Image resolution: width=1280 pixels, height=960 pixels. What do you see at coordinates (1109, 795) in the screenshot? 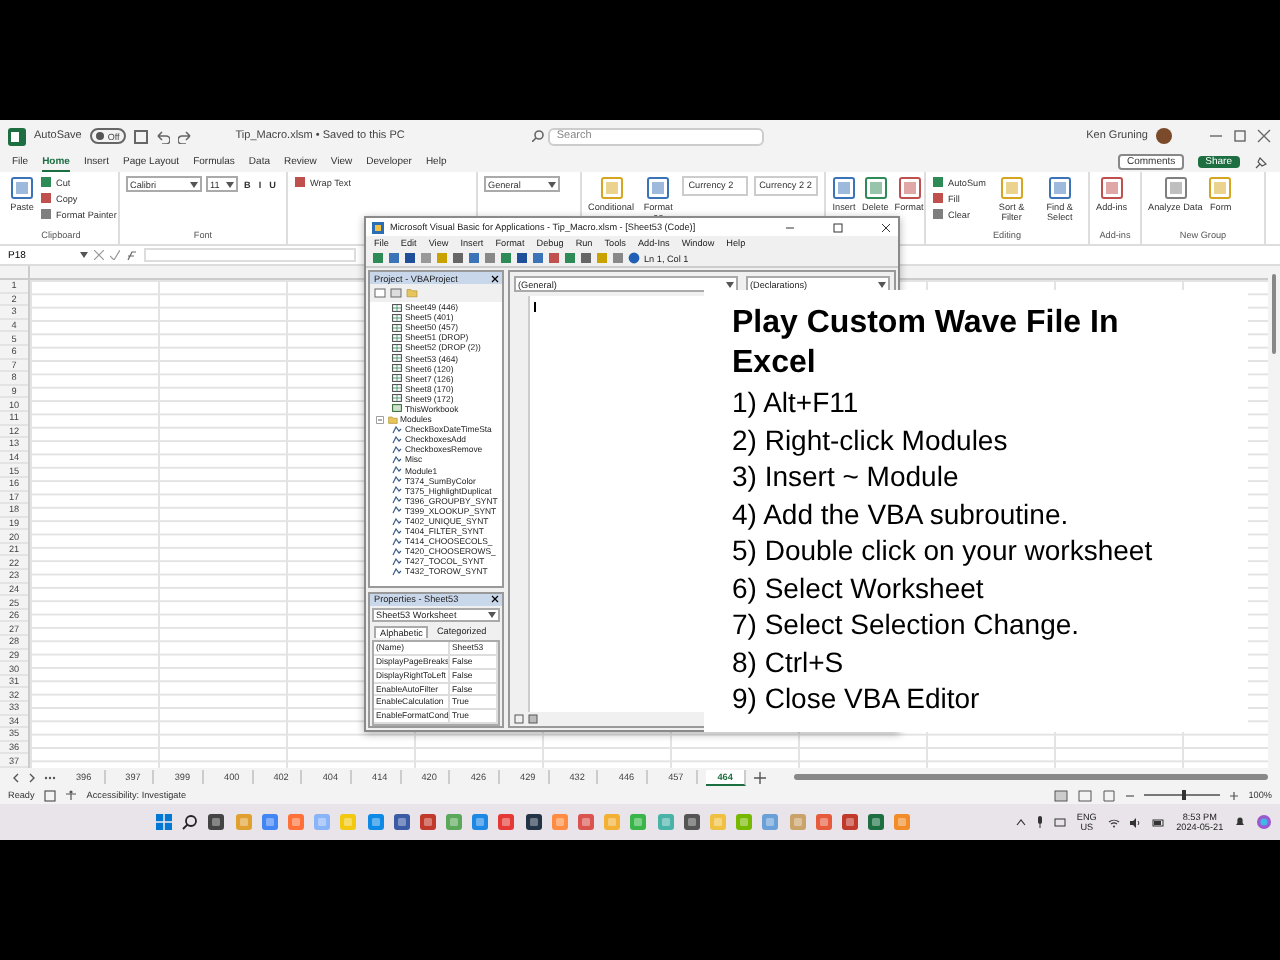
I see `page-break-icon` at bounding box center [1109, 795].